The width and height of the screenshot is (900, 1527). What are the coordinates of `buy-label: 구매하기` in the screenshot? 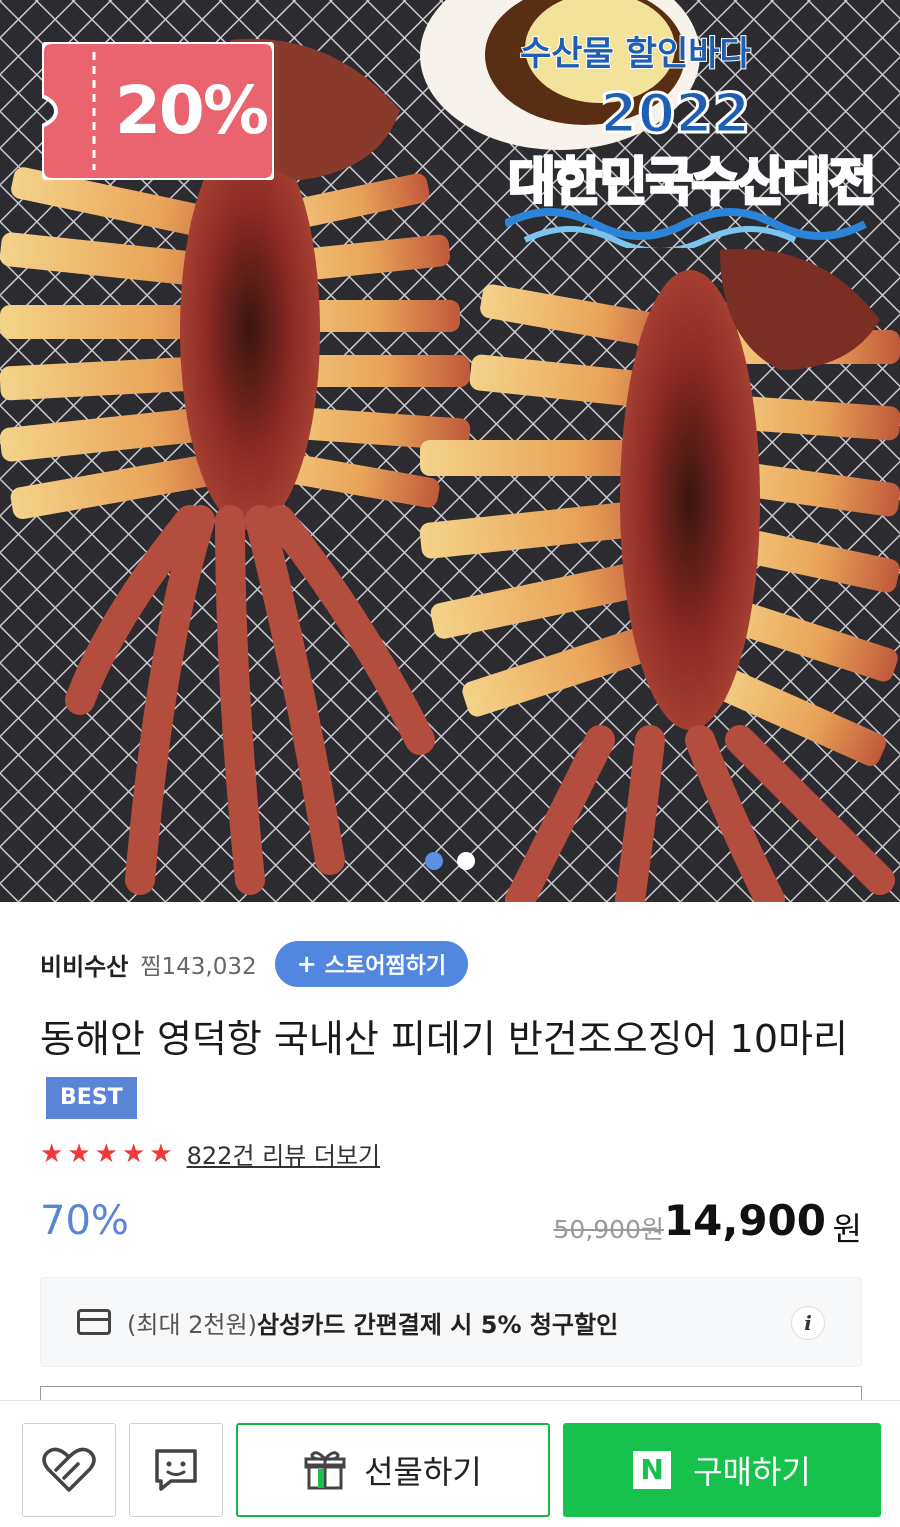 It's located at (752, 1472).